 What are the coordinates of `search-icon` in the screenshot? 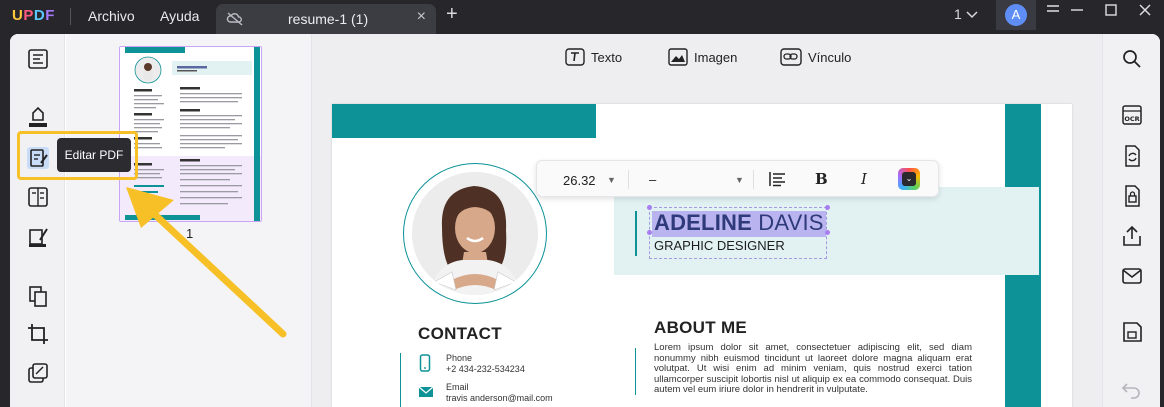 It's located at (1132, 59).